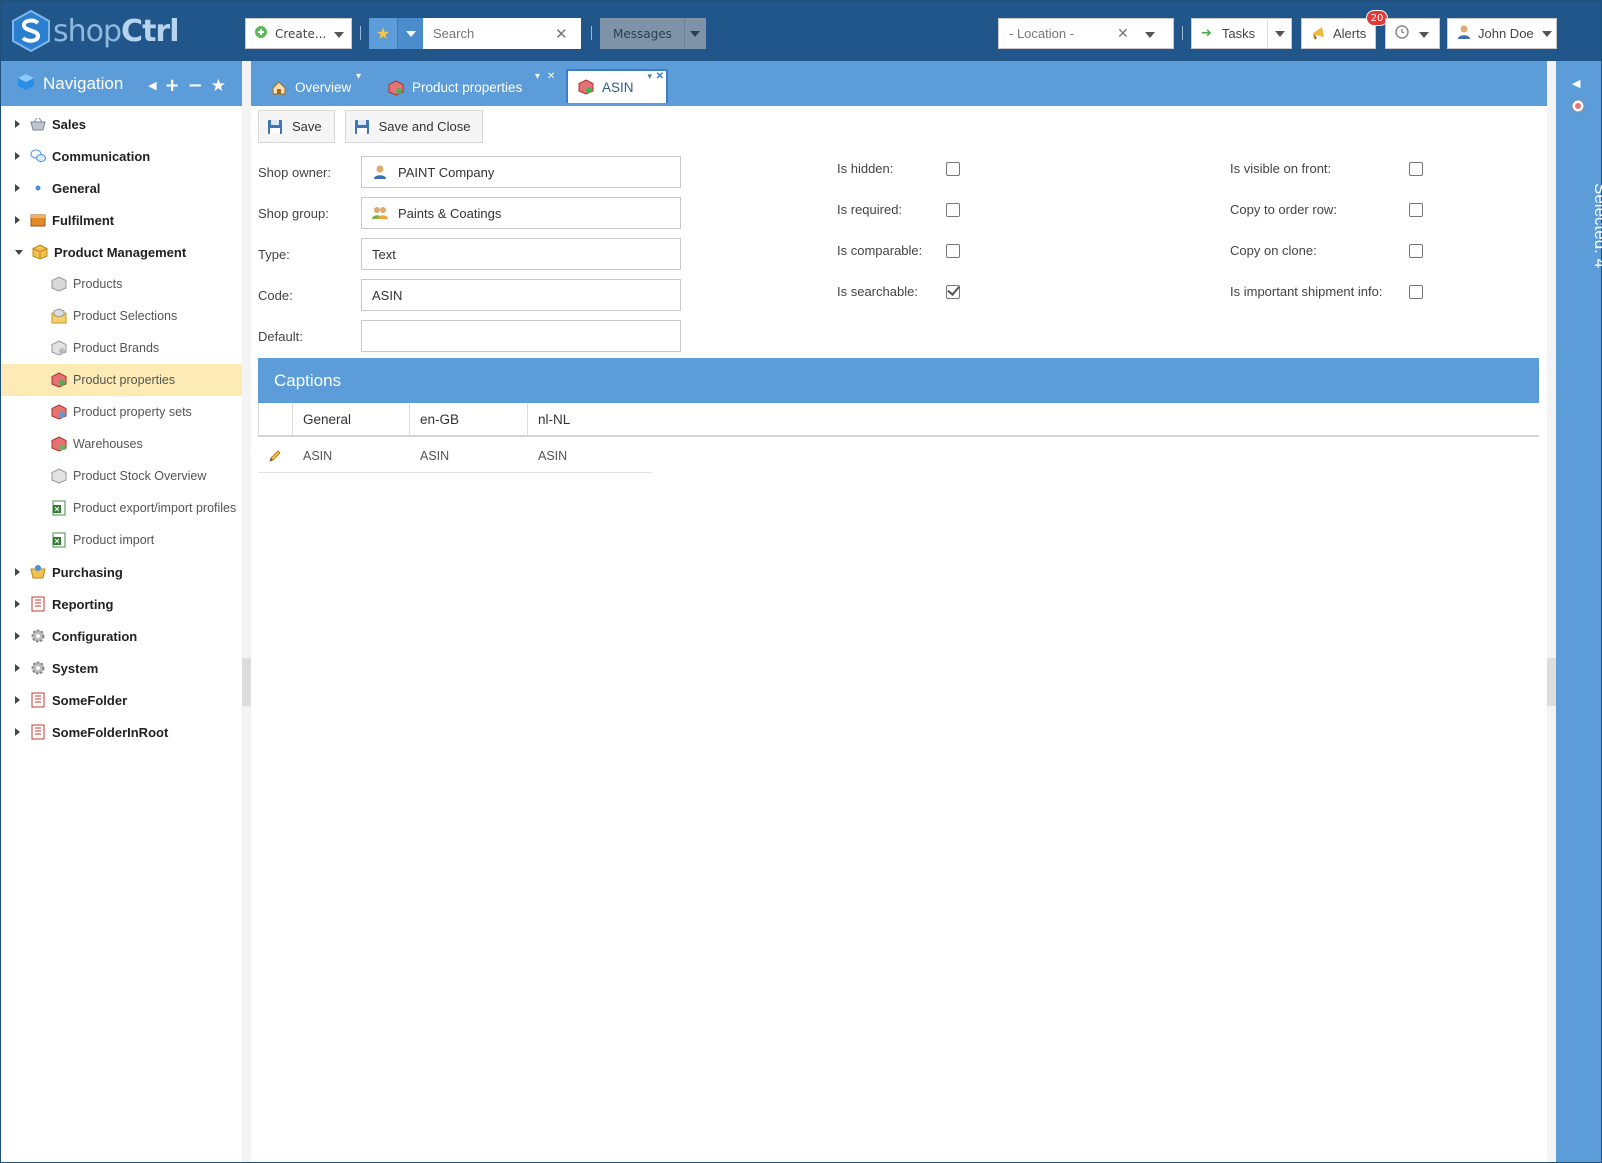 The image size is (1602, 1163). Describe the element at coordinates (1416, 250) in the screenshot. I see `copy-on-clone-checkbox` at that location.